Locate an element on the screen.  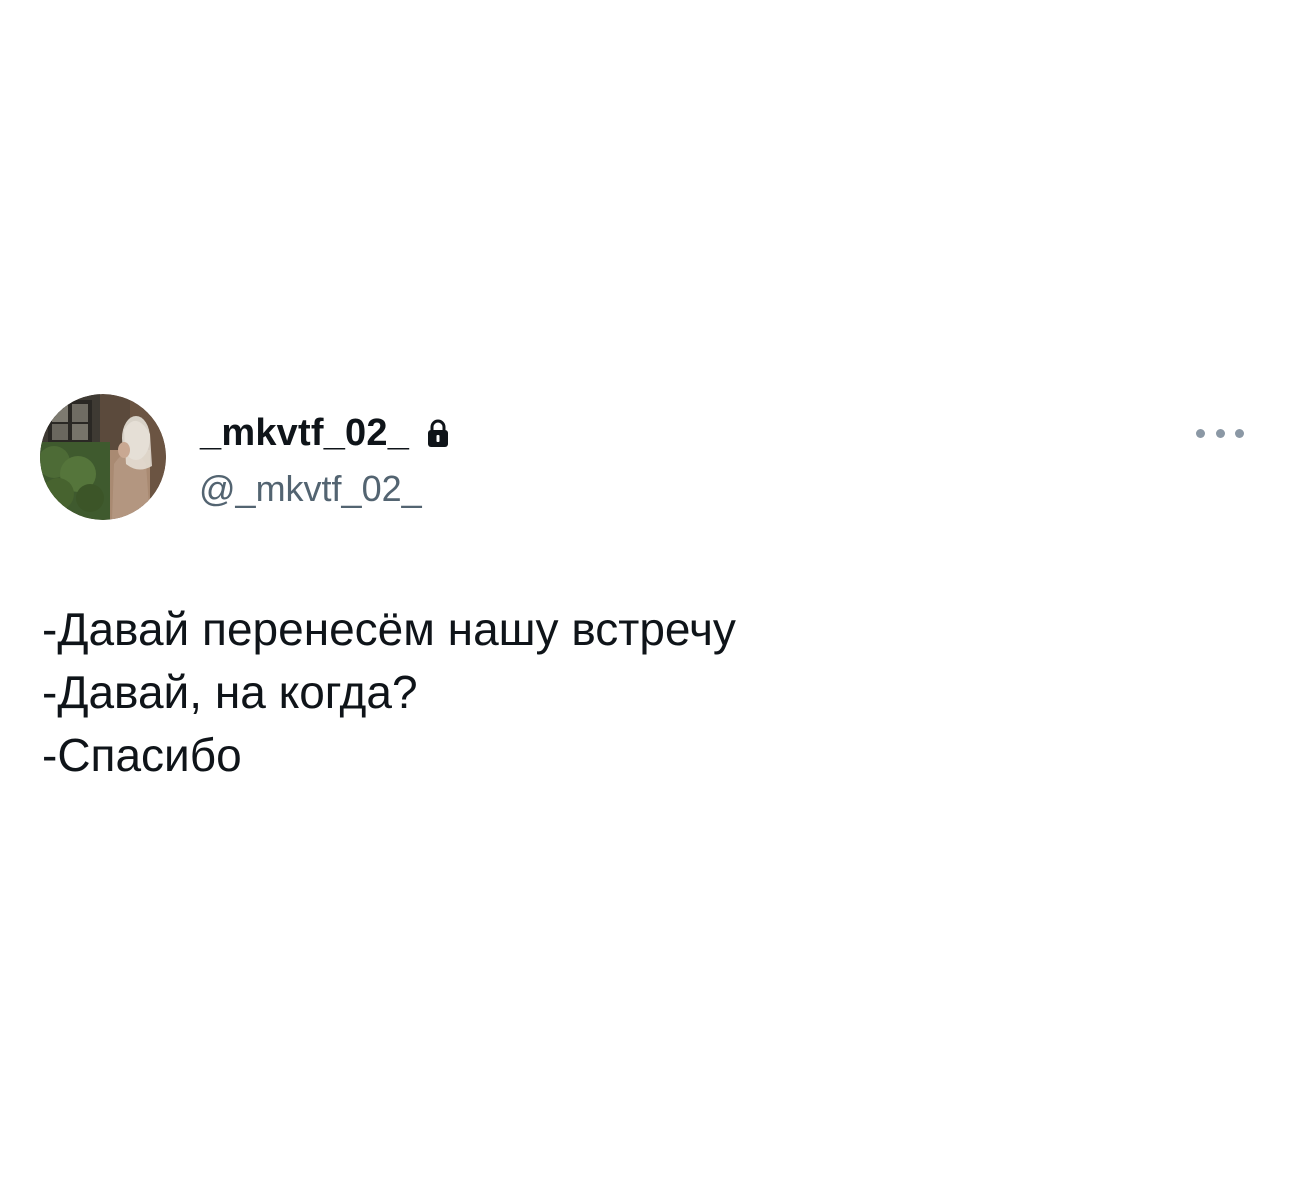
more-horizontal-icon is located at coordinates (1220, 433).